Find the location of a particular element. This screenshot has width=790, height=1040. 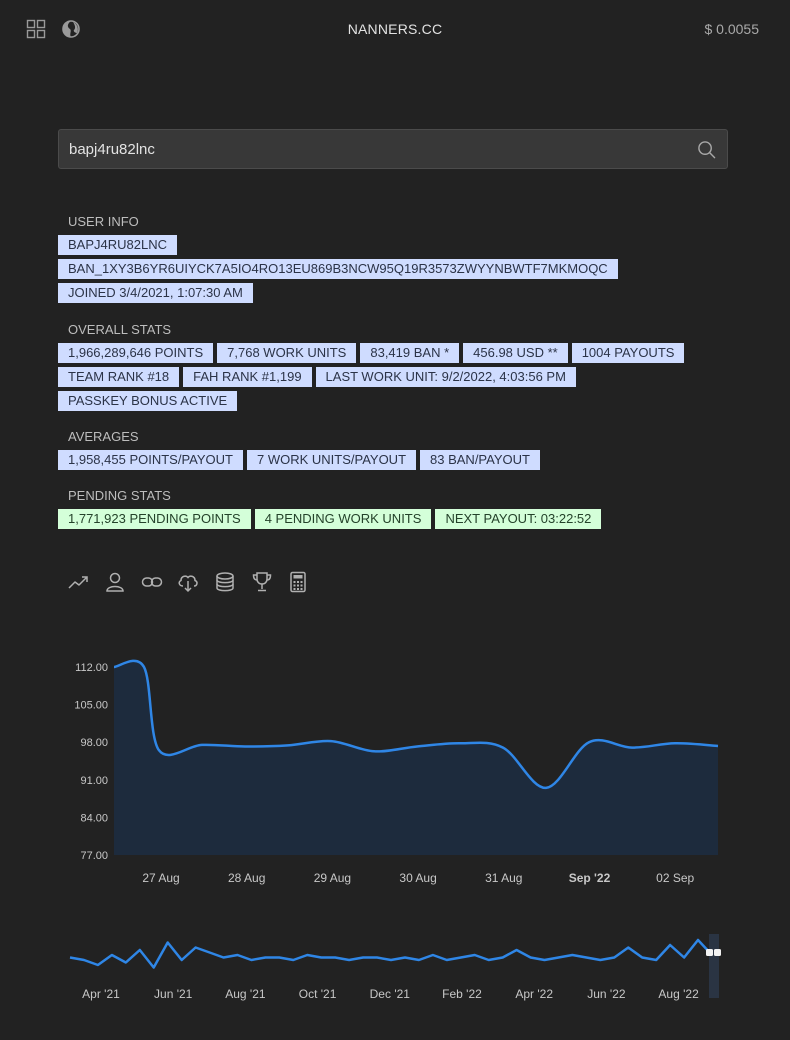

ban-per-payout-tag: 83 BAN/PAYOUT is located at coordinates (480, 460).